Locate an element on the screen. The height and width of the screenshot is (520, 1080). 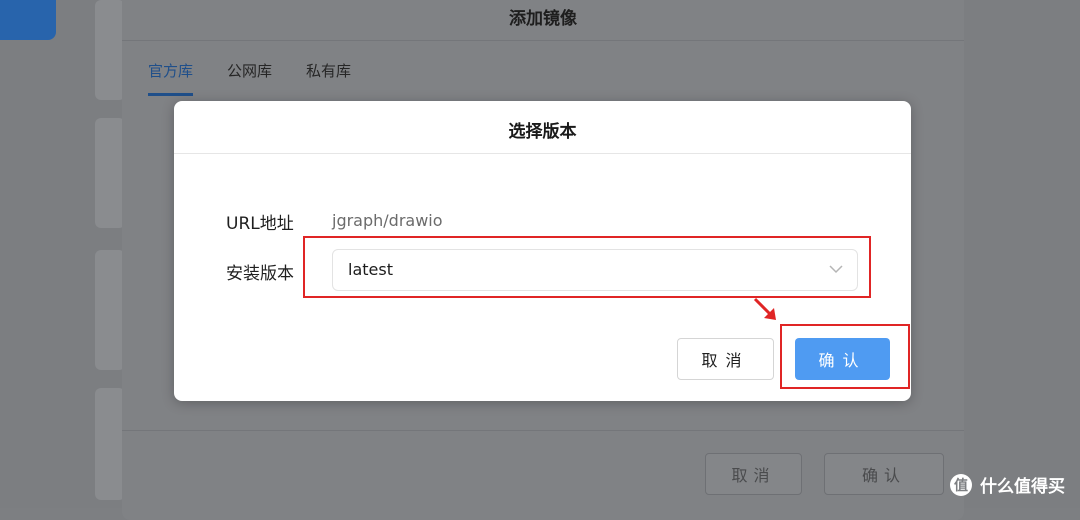
registry-tabs: 官方库 公网库 私有库 is located at coordinates (249, 78).